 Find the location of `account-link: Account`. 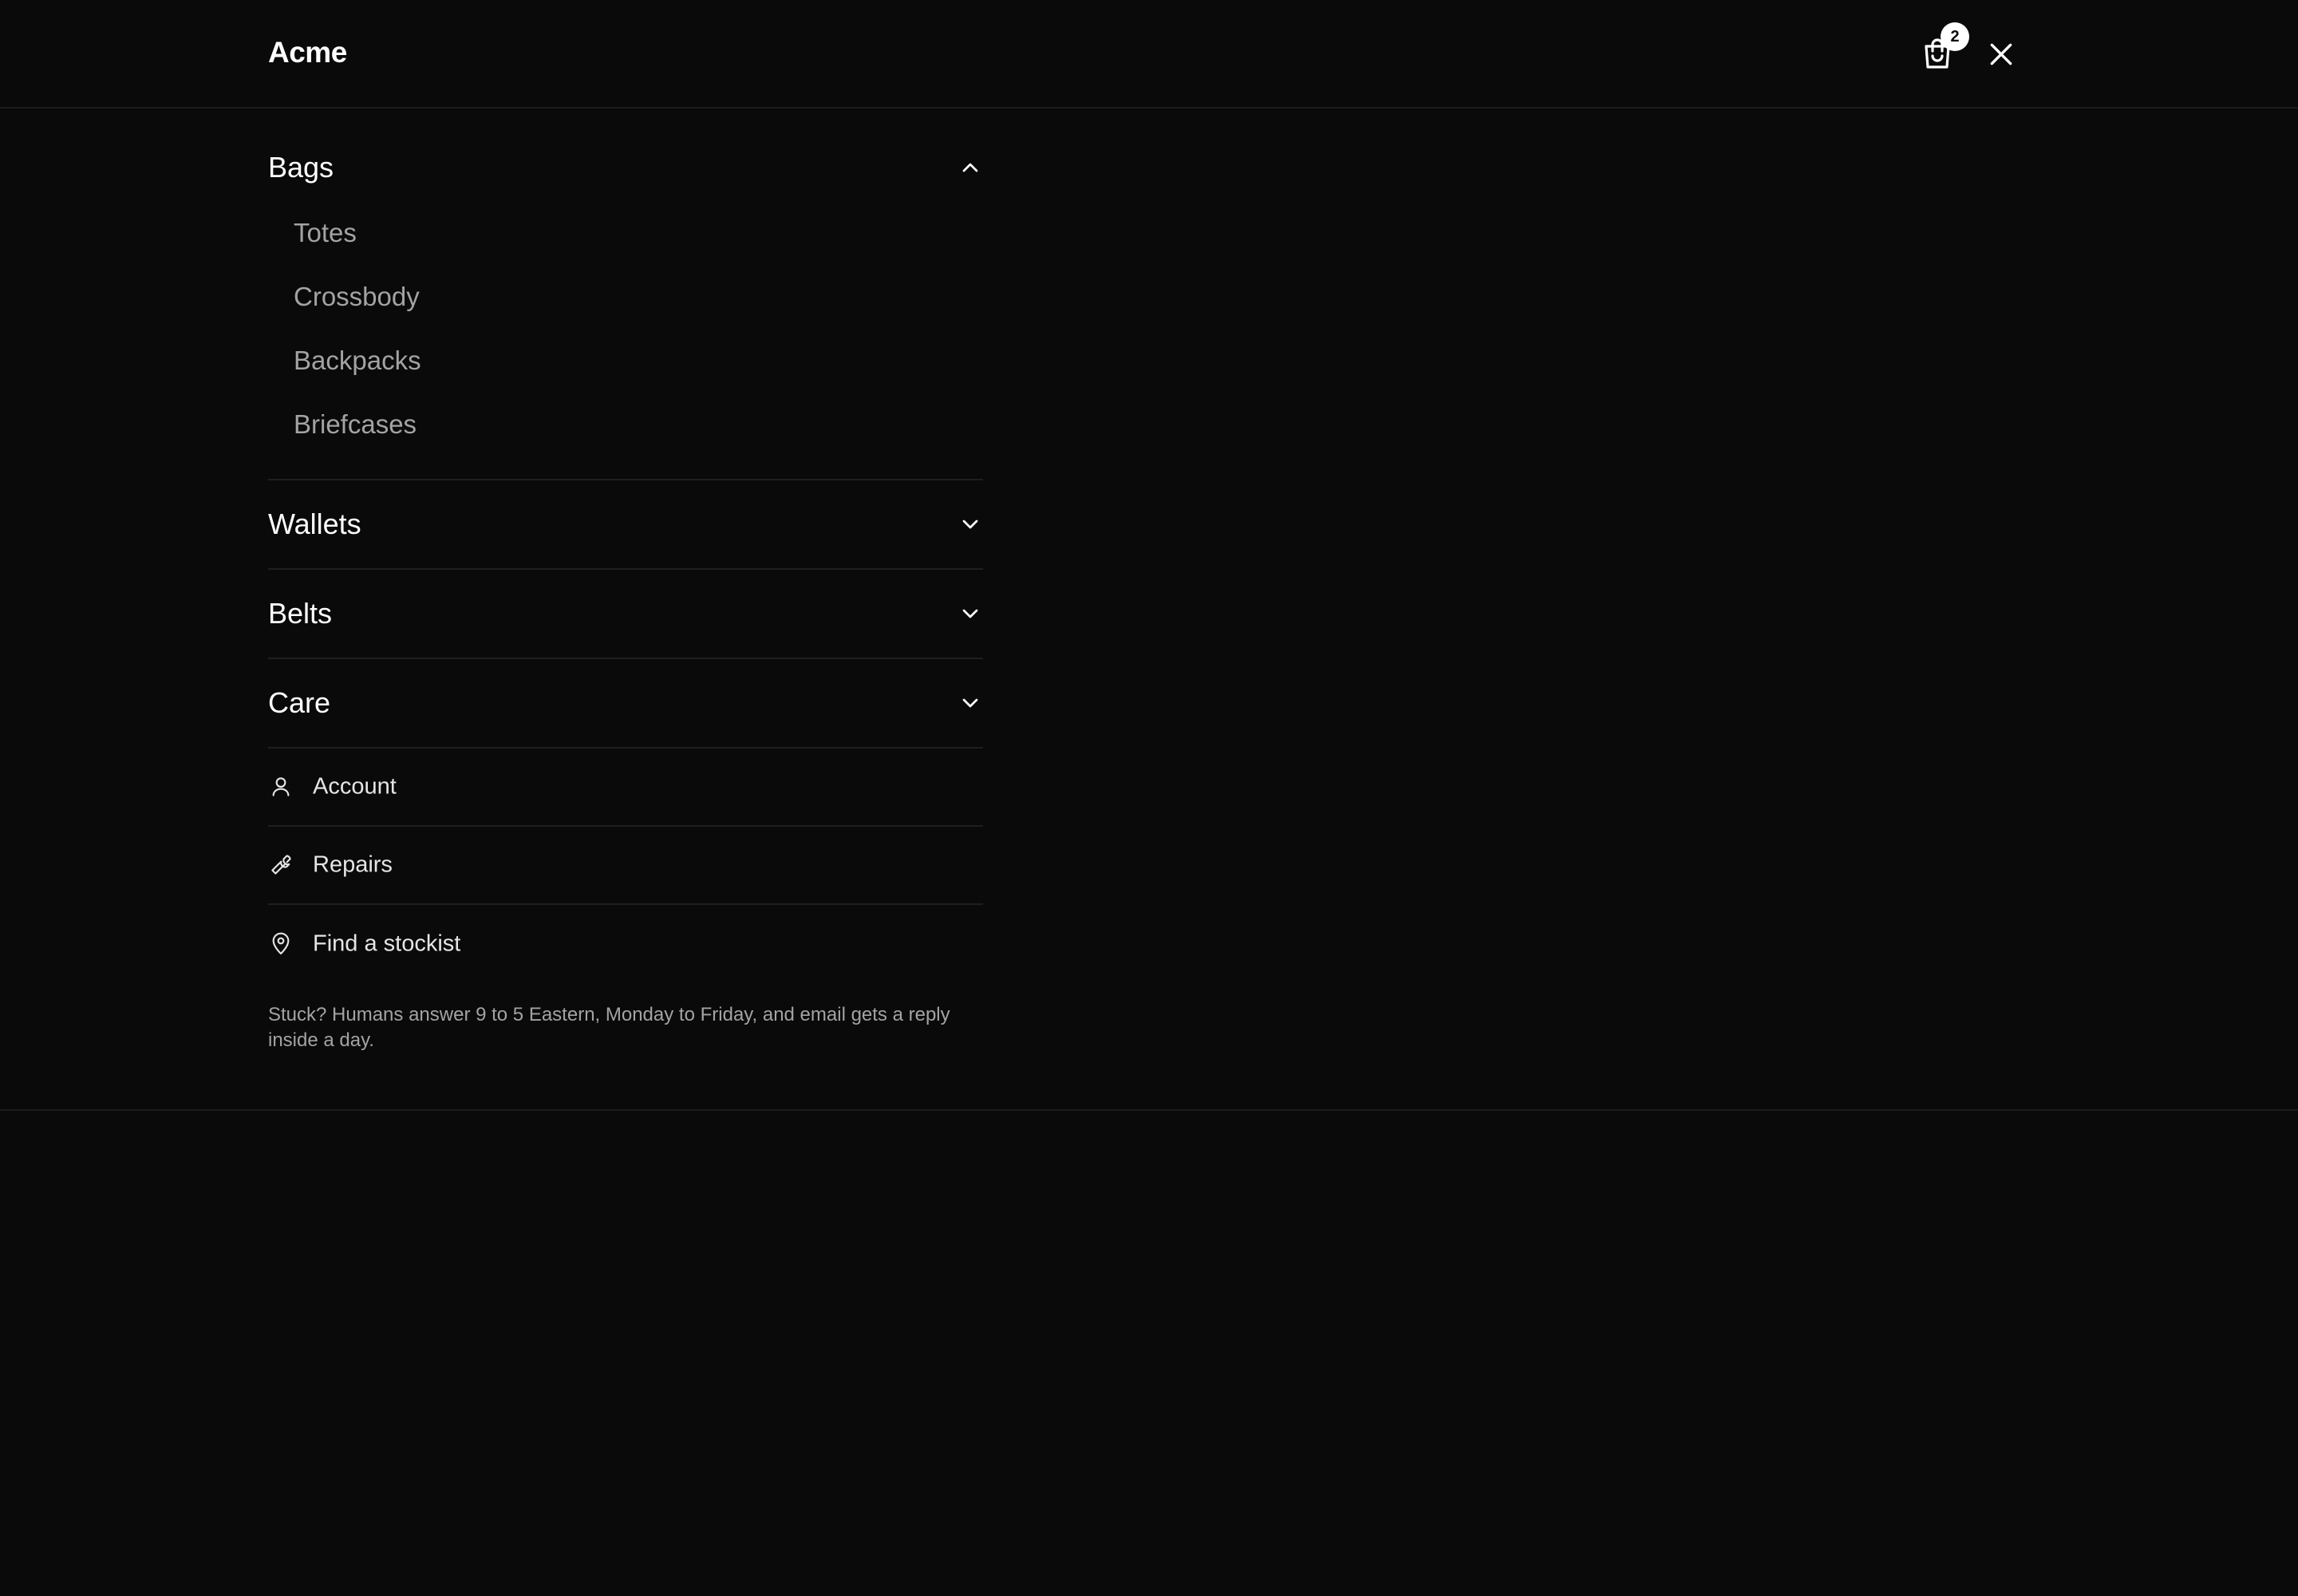

account-link: Account is located at coordinates (626, 788).